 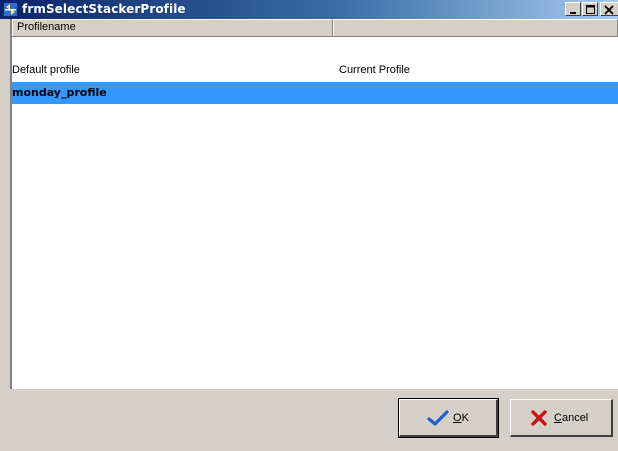 I want to click on list-header: Profilename, so click(x=315, y=28).